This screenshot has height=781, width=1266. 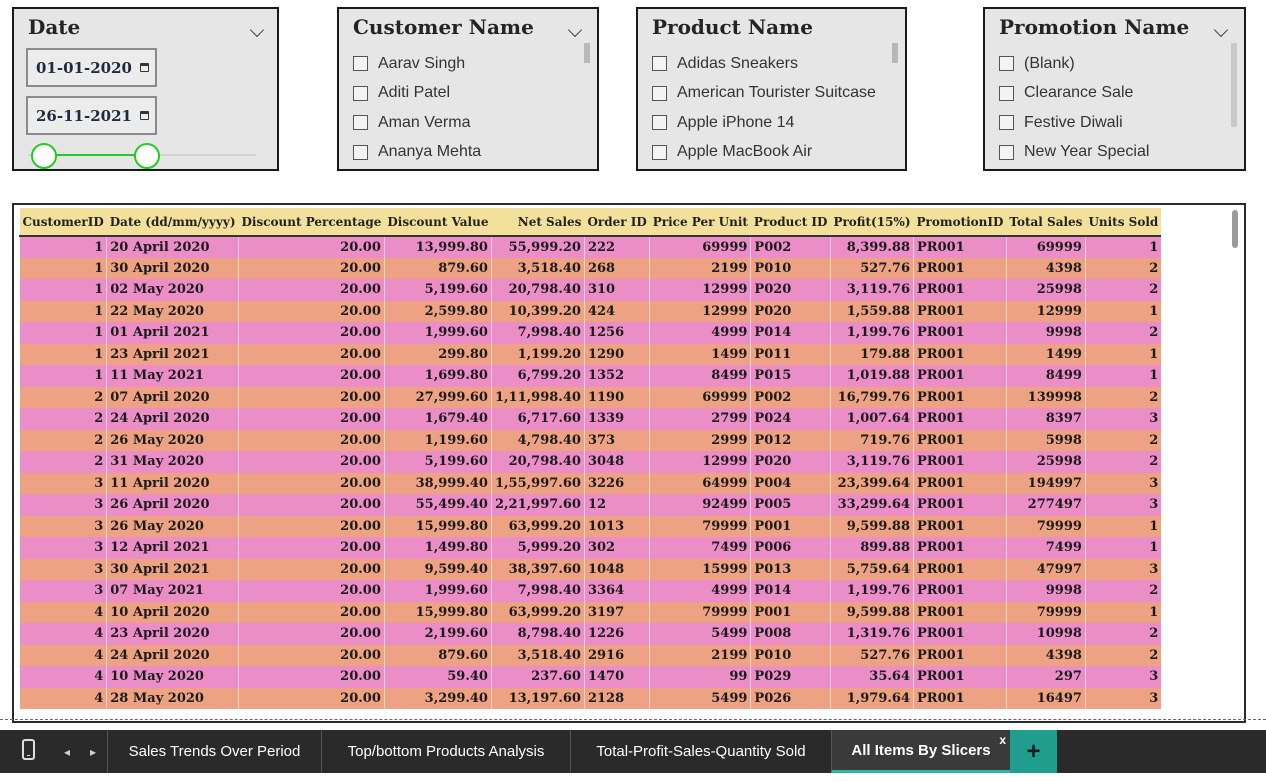 I want to click on table-cell: 9998, so click(x=1045, y=591).